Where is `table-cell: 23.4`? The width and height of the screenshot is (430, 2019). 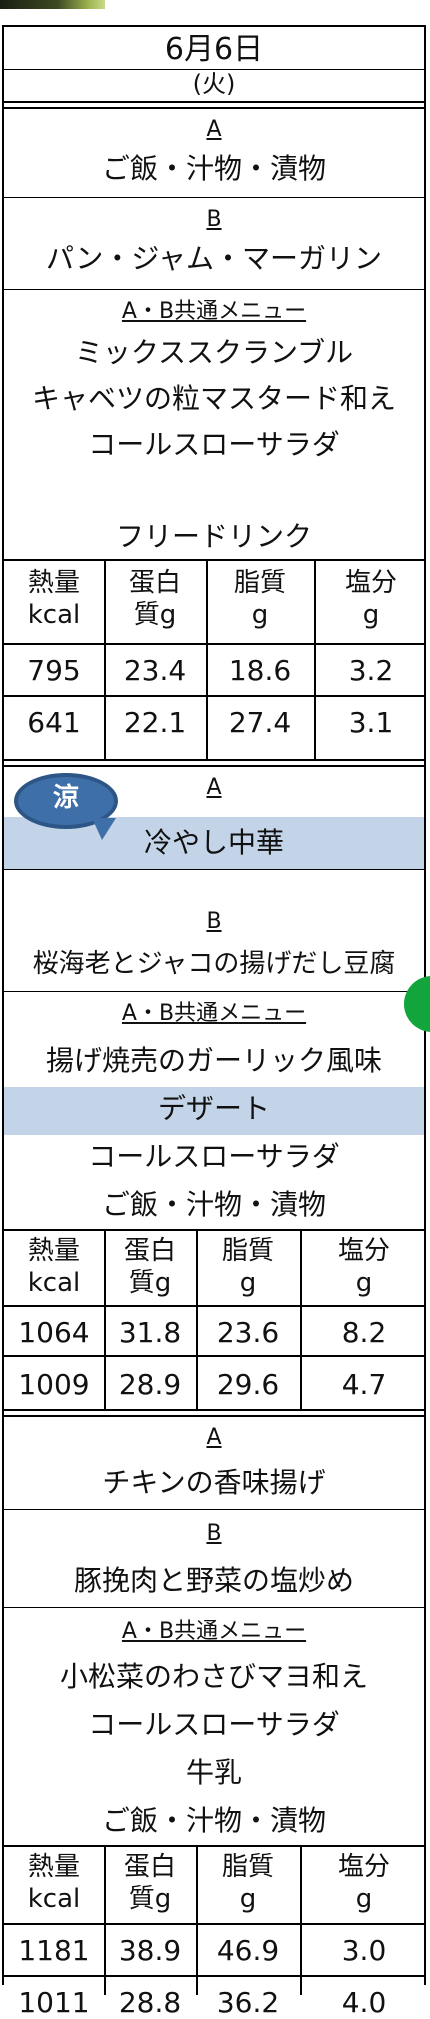
table-cell: 23.4 is located at coordinates (155, 670).